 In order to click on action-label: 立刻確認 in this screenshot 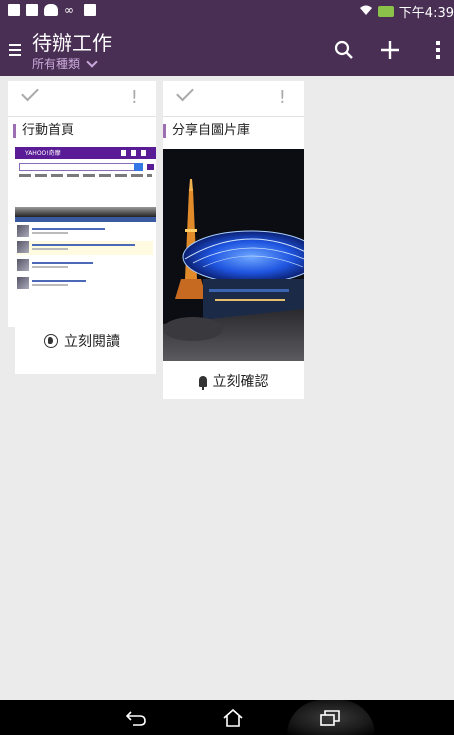, I will do `click(240, 382)`.